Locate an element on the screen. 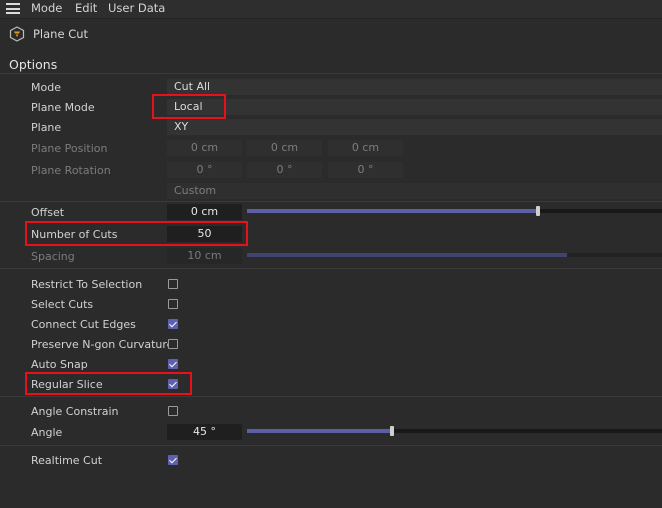 This screenshot has height=508, width=662. spacing-slider-fill is located at coordinates (407, 255).